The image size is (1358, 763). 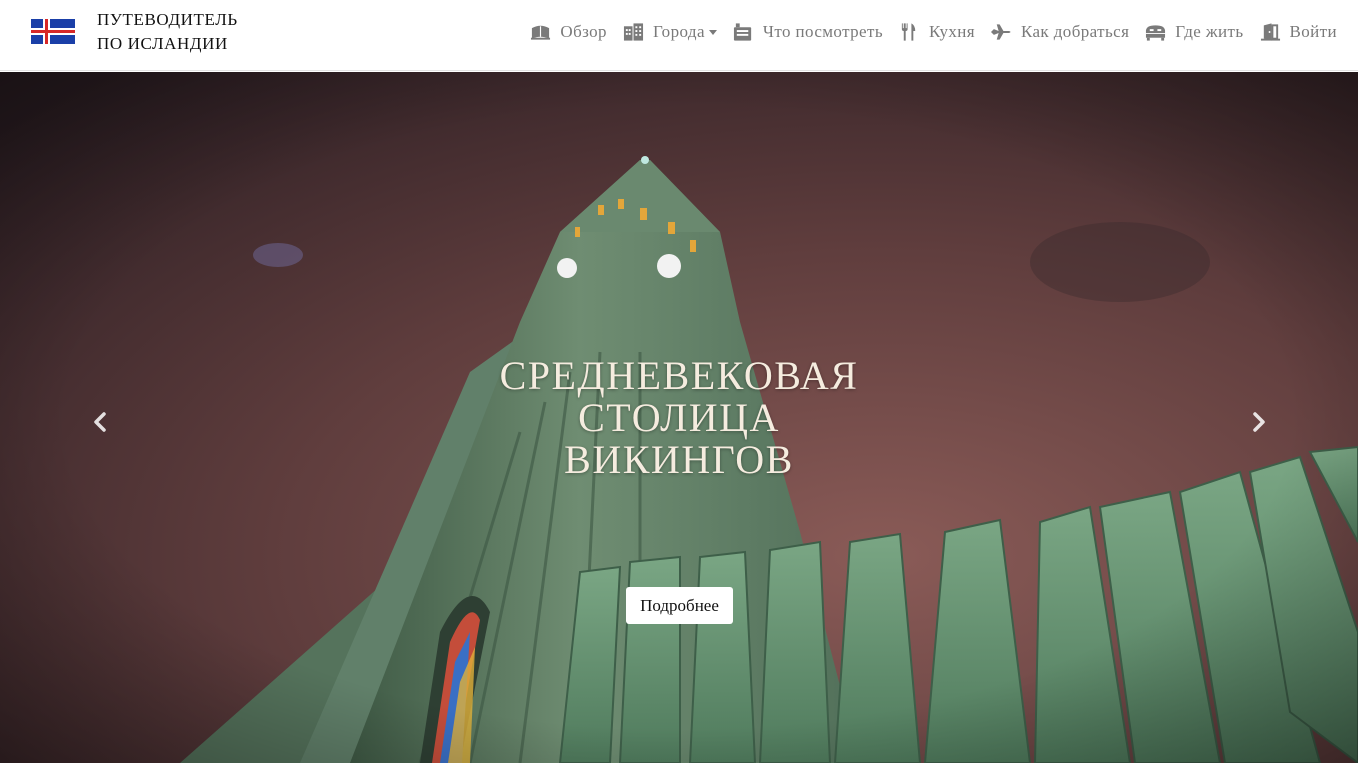 I want to click on nav-item-login: Войти, so click(x=1298, y=32).